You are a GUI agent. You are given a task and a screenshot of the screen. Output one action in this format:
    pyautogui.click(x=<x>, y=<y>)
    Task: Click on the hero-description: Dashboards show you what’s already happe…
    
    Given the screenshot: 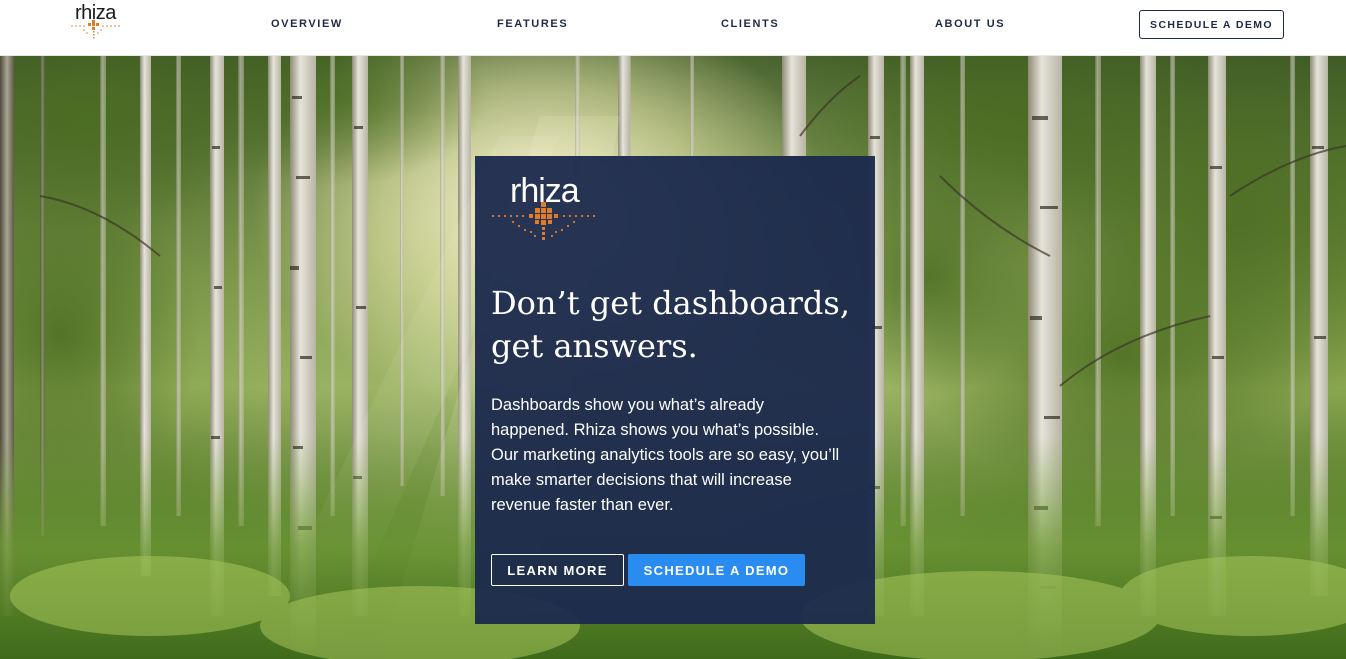 What is the action you would take?
    pyautogui.click(x=665, y=455)
    